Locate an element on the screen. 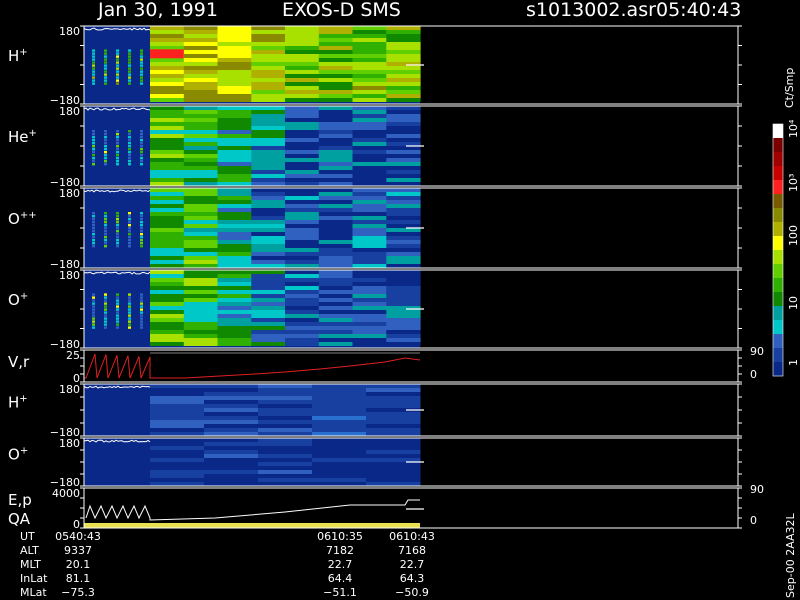  file-name: s1013002.asr is located at coordinates (591, 10).